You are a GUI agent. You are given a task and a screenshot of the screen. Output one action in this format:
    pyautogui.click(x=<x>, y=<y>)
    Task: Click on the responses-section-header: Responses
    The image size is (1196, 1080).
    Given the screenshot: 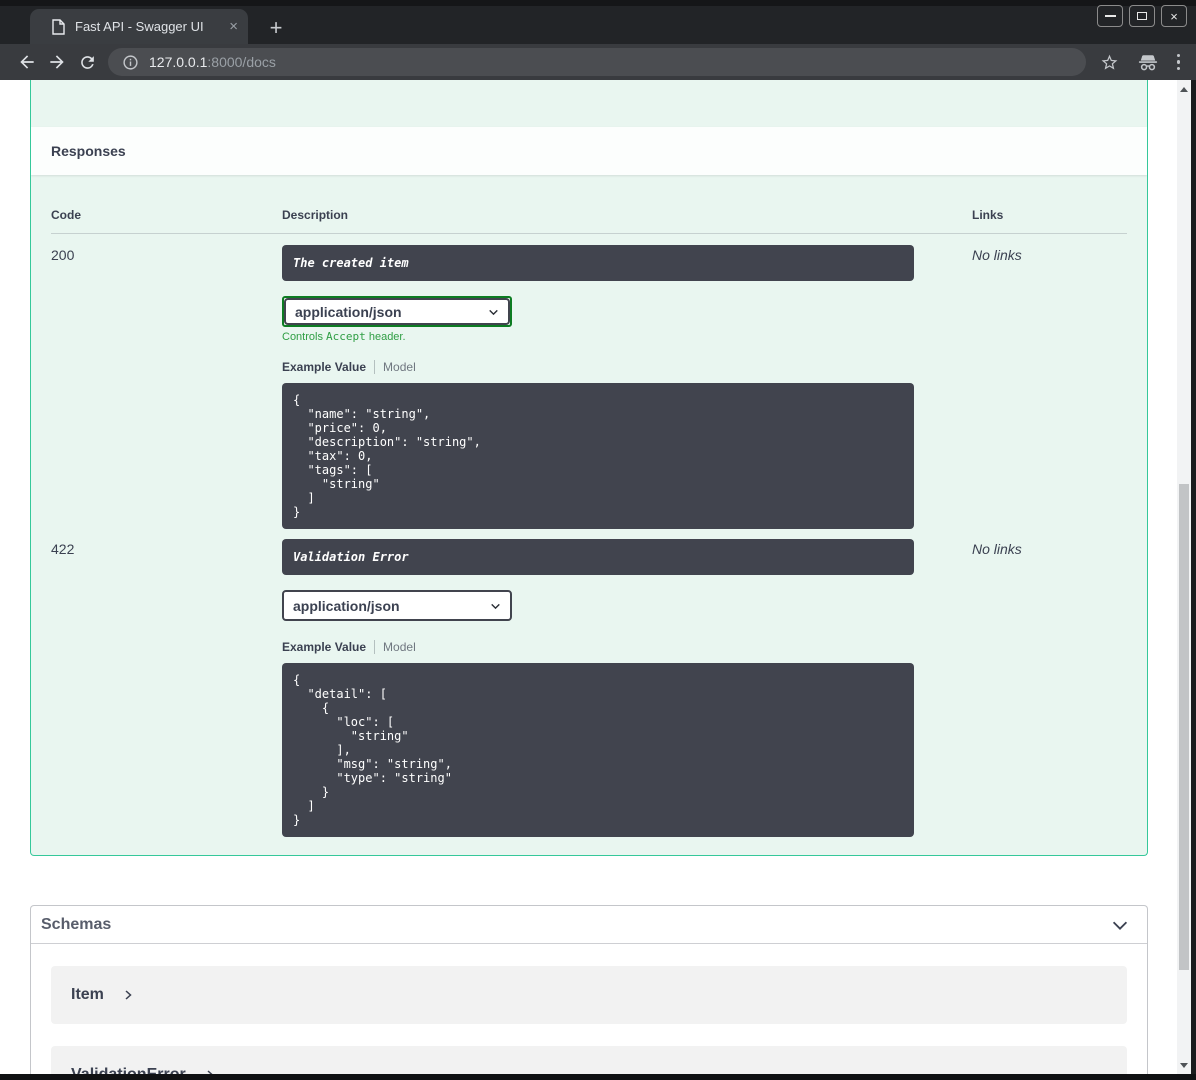 What is the action you would take?
    pyautogui.click(x=589, y=151)
    